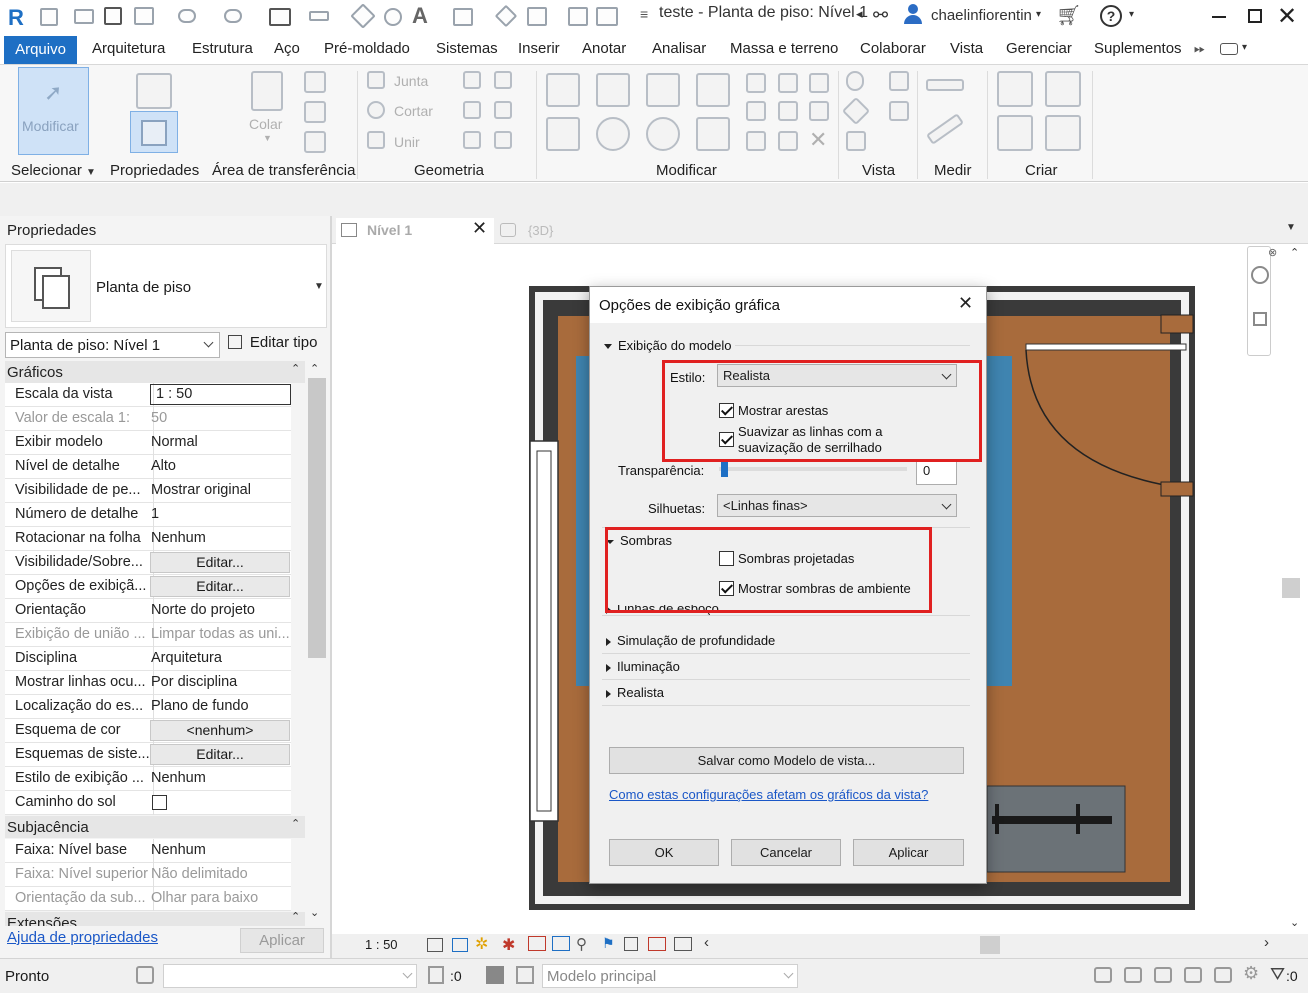 This screenshot has height=993, width=1308. Describe the element at coordinates (154, 91) in the screenshot. I see `type-properties-icon` at that location.